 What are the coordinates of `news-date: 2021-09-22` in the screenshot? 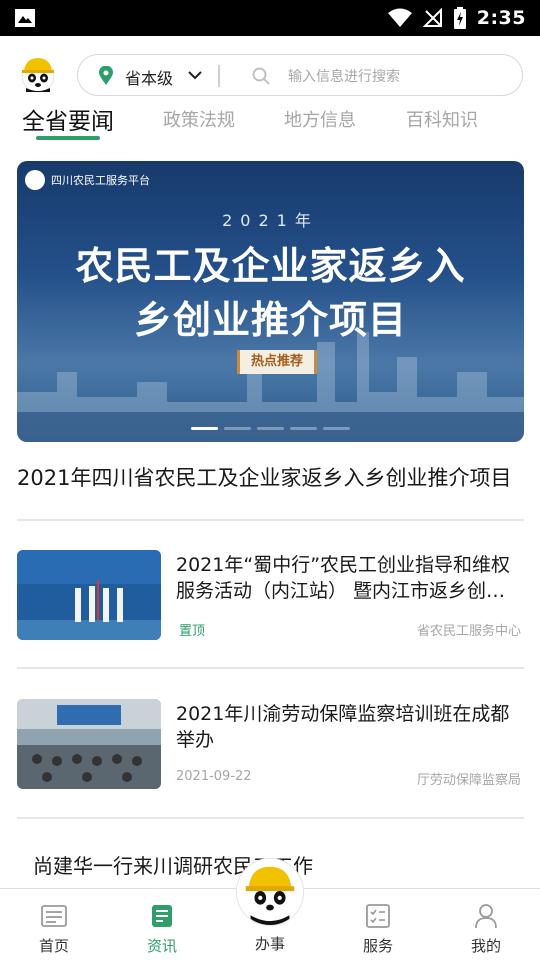 It's located at (214, 776).